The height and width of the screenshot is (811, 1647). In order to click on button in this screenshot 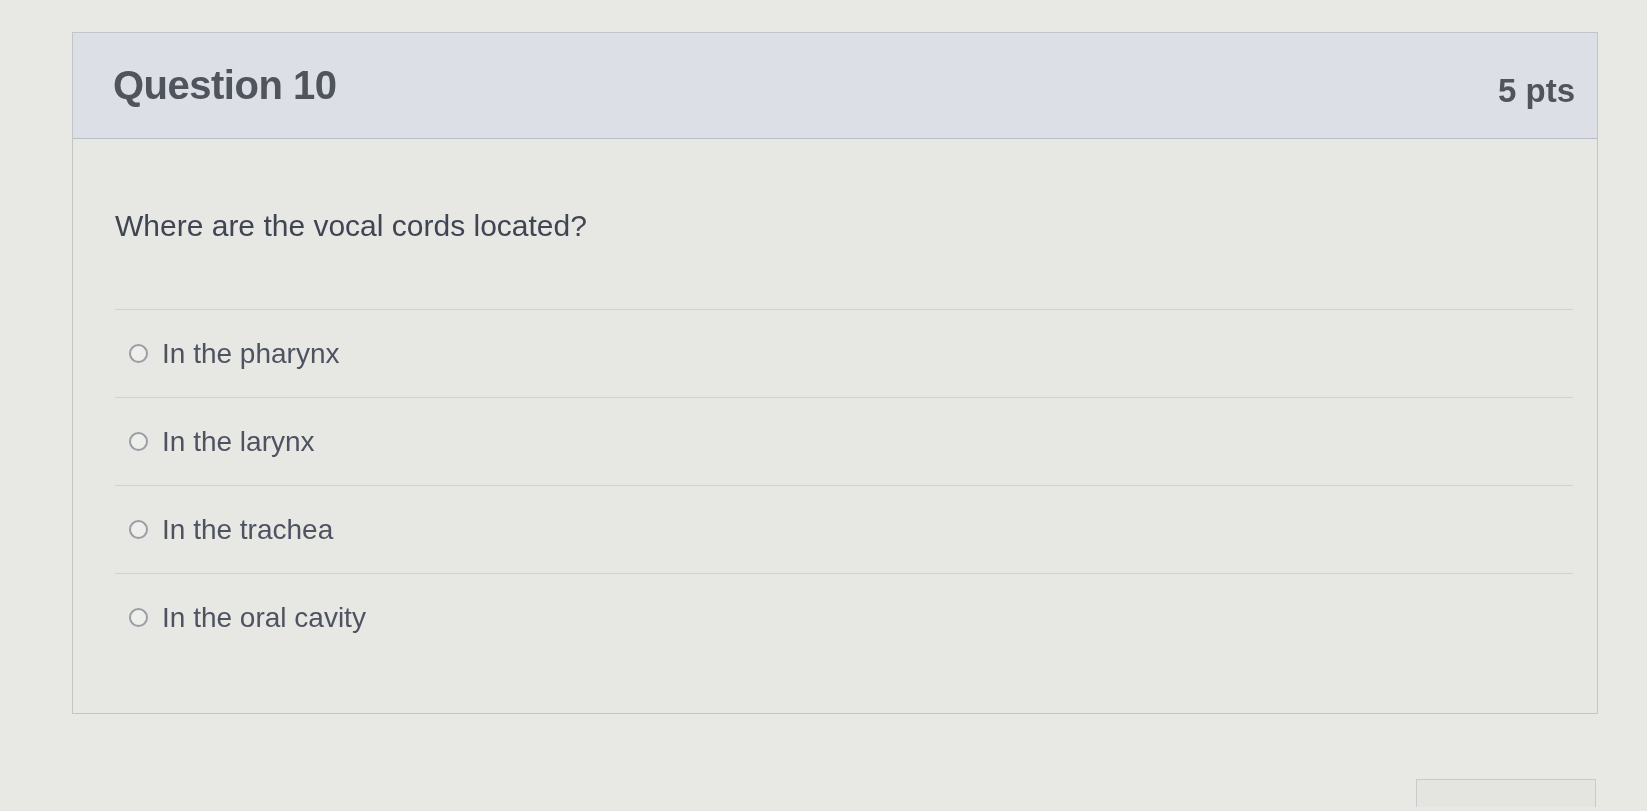, I will do `click(1506, 793)`.